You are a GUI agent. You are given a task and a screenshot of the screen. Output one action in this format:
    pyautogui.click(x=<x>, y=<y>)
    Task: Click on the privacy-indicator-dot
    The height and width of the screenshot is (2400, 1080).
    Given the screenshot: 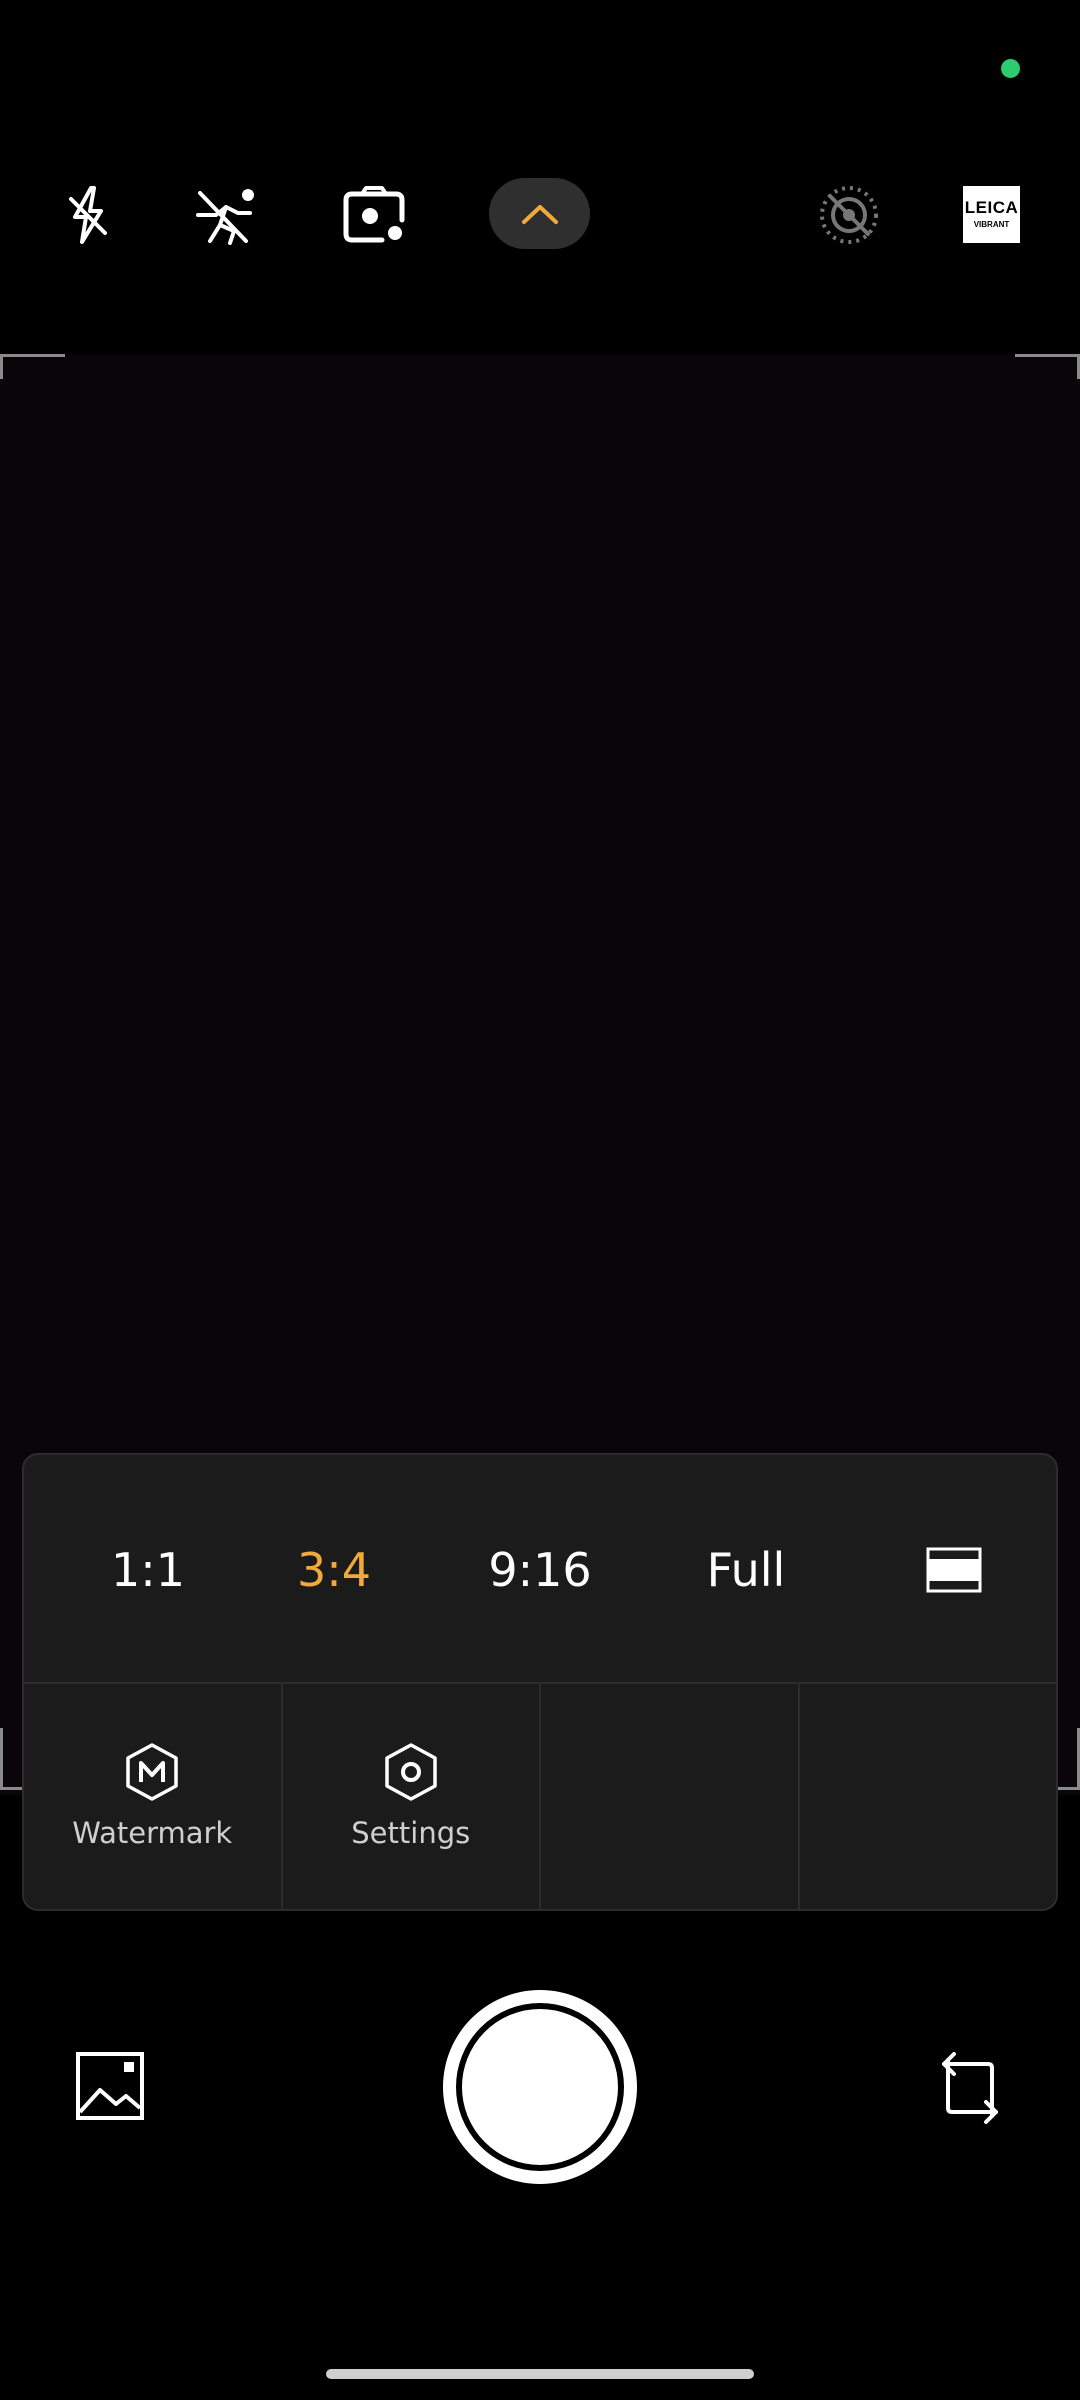 What is the action you would take?
    pyautogui.click(x=1010, y=68)
    